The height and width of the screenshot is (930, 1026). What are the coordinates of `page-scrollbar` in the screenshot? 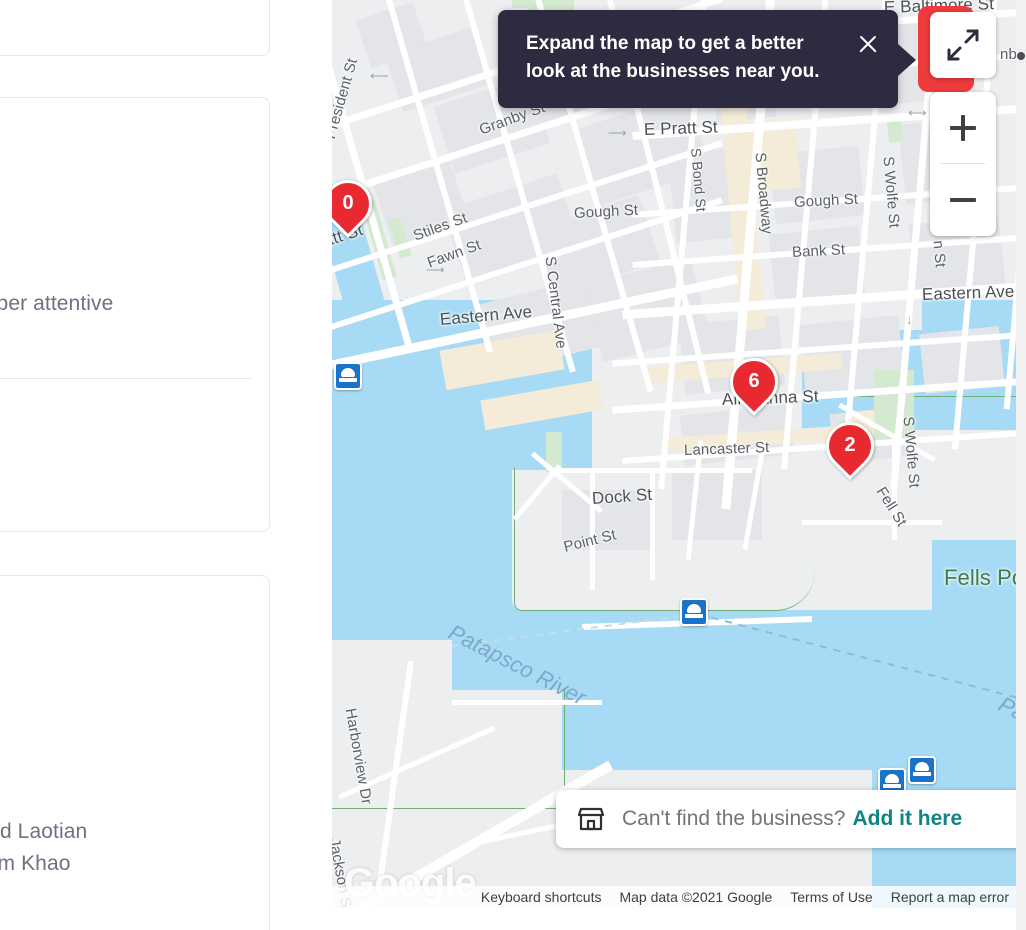 It's located at (1021, 465).